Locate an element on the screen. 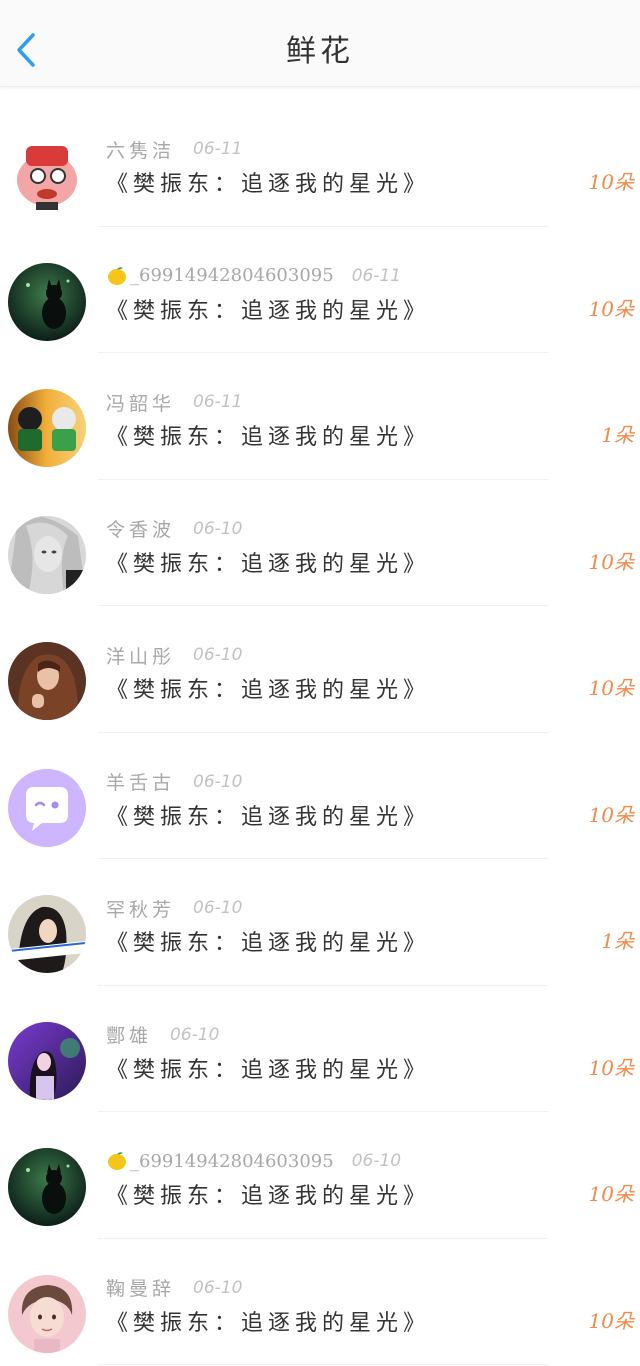 The width and height of the screenshot is (640, 1366). item-meta: 六隽洁 06-11 is located at coordinates (174, 149).